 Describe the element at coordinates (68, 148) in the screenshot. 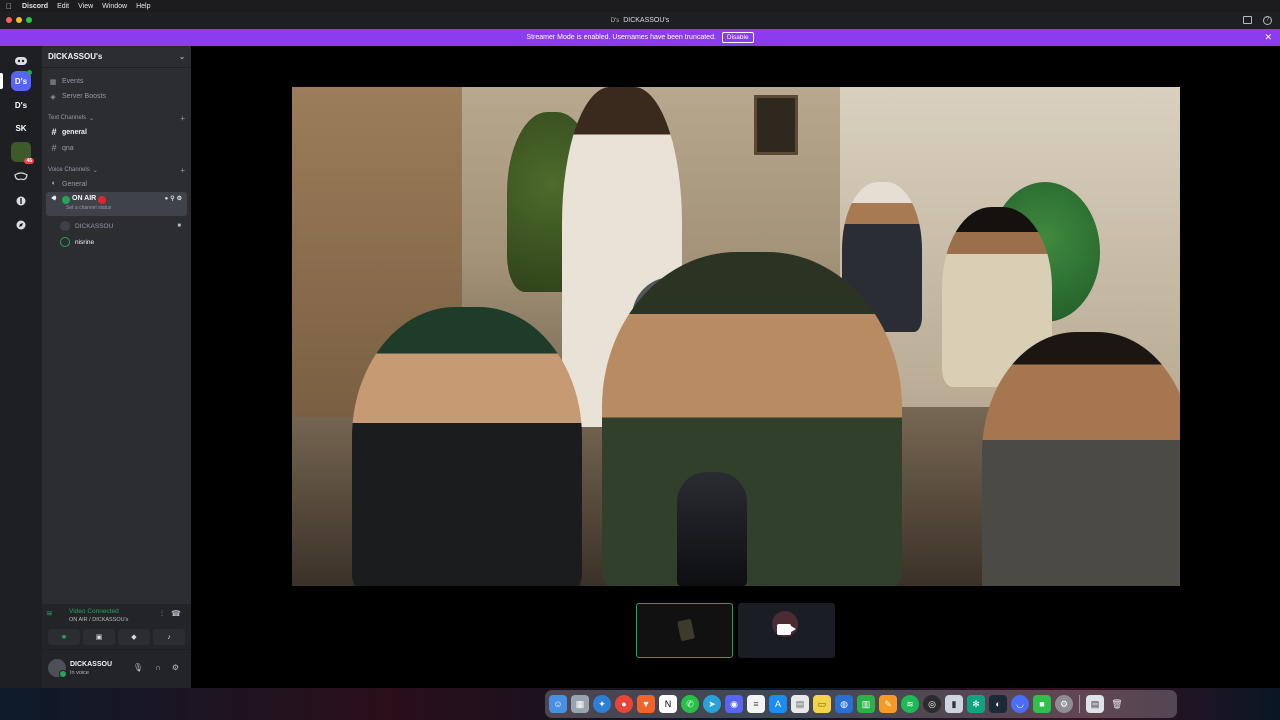

I see `channel-label: qna` at that location.